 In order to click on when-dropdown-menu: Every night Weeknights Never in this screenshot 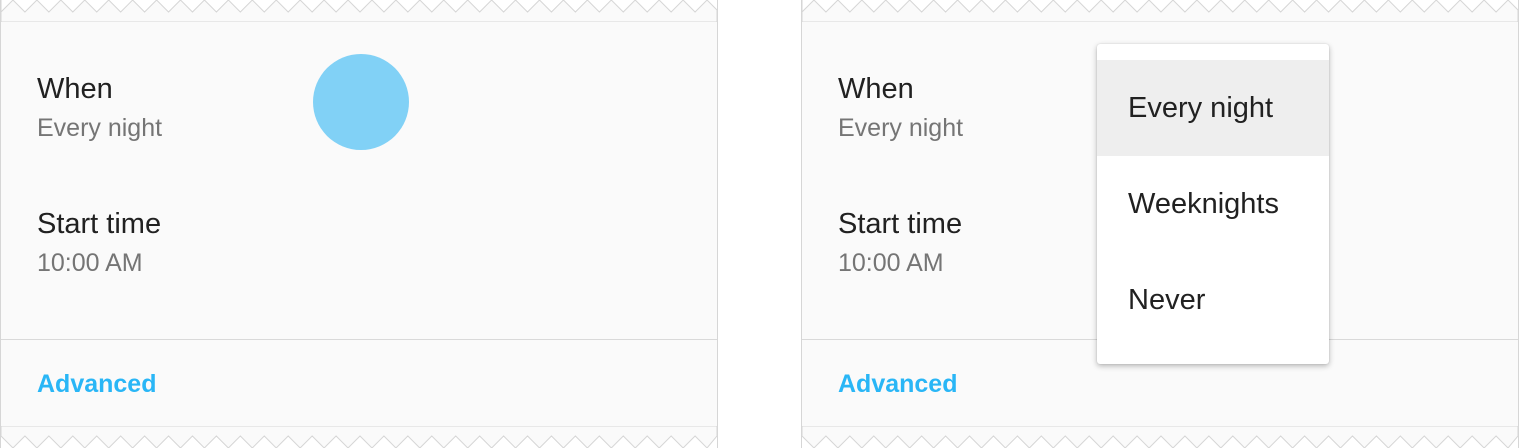, I will do `click(1213, 204)`.